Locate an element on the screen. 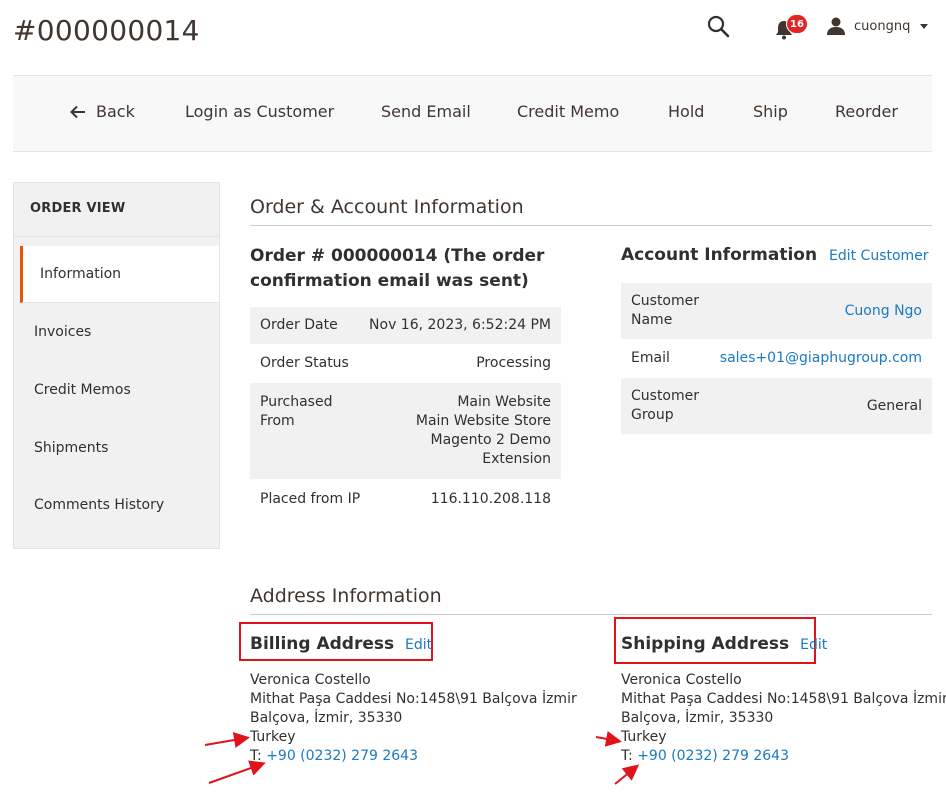 This screenshot has width=946, height=793. order-date-value: Nov 16, 2023, 6:52:24 PM is located at coordinates (460, 325).